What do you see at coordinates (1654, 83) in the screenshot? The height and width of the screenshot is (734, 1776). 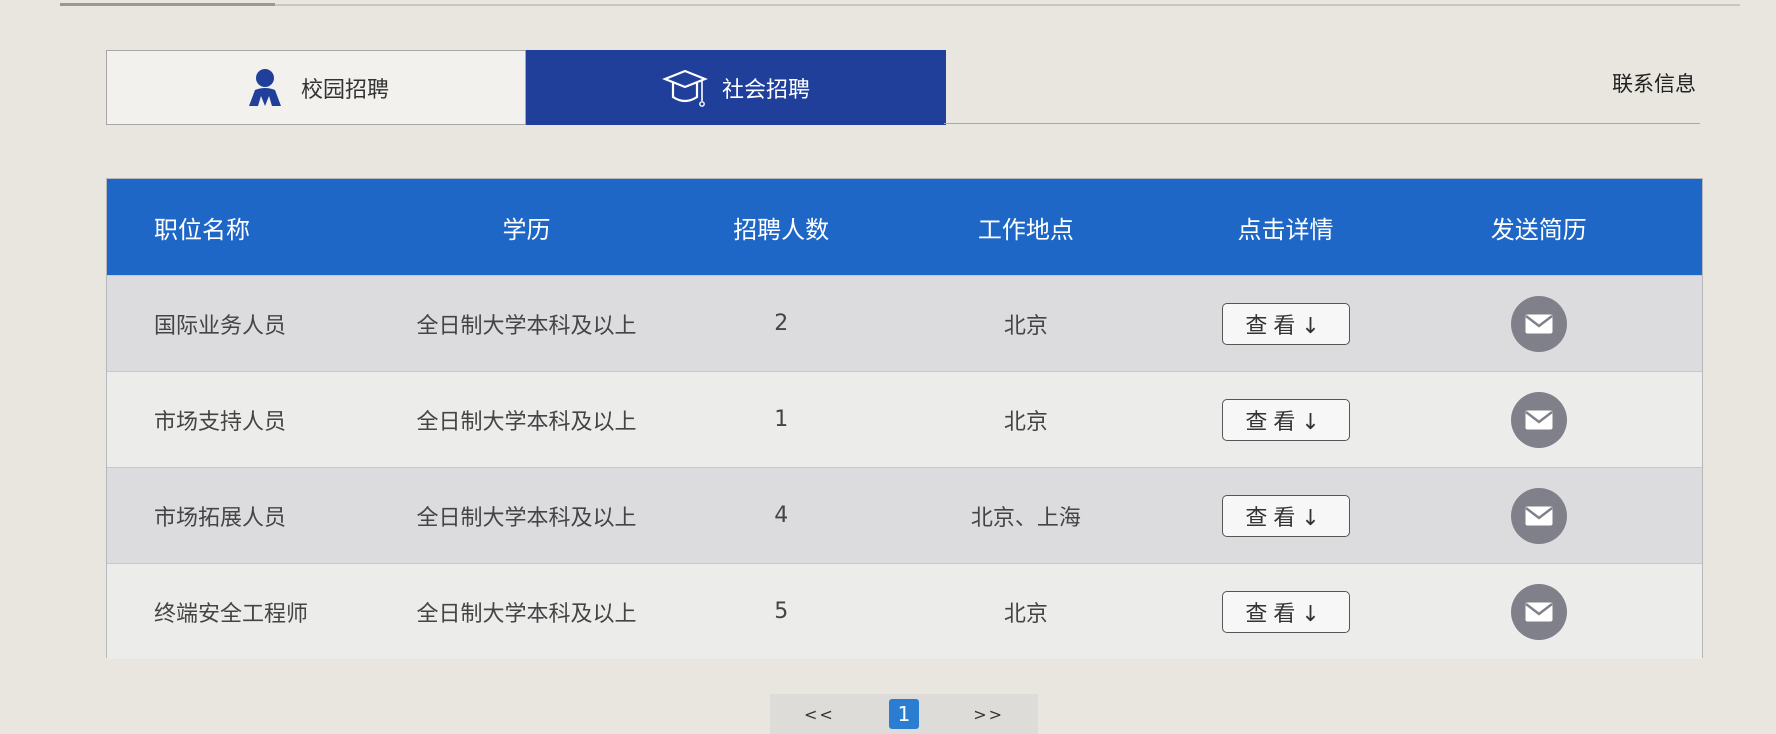 I see `contact-info-link: 联系信息` at bounding box center [1654, 83].